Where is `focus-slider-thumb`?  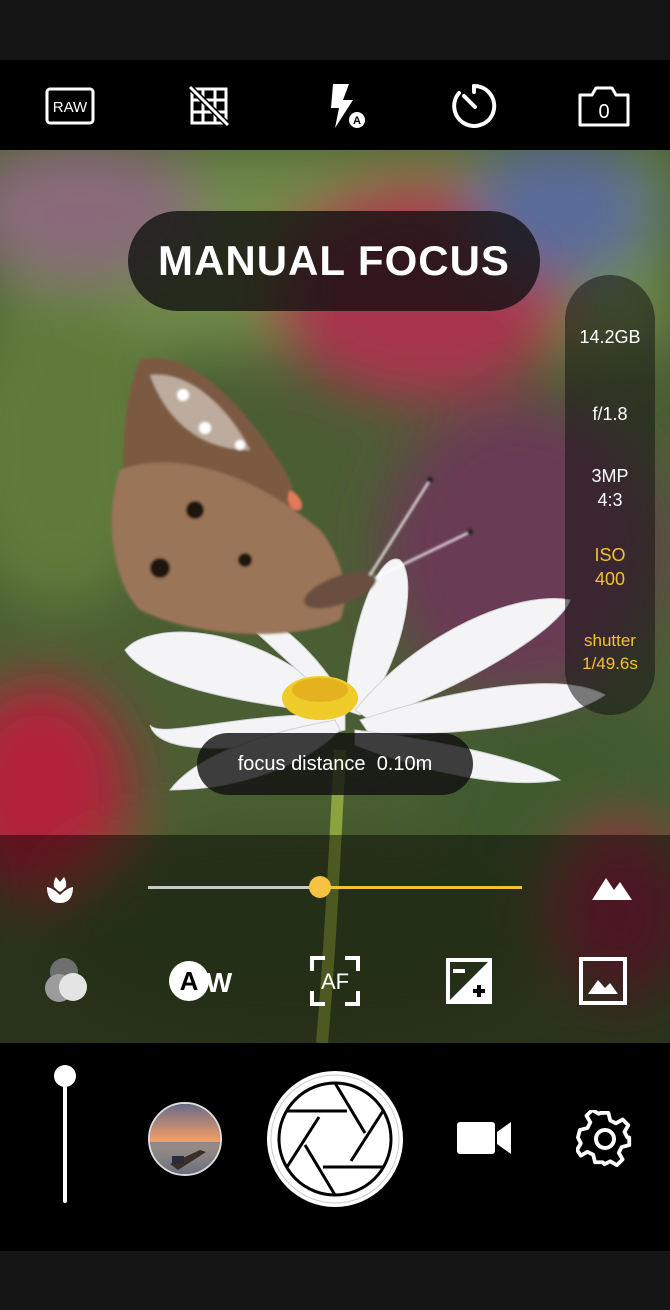
focus-slider-thumb is located at coordinates (320, 887).